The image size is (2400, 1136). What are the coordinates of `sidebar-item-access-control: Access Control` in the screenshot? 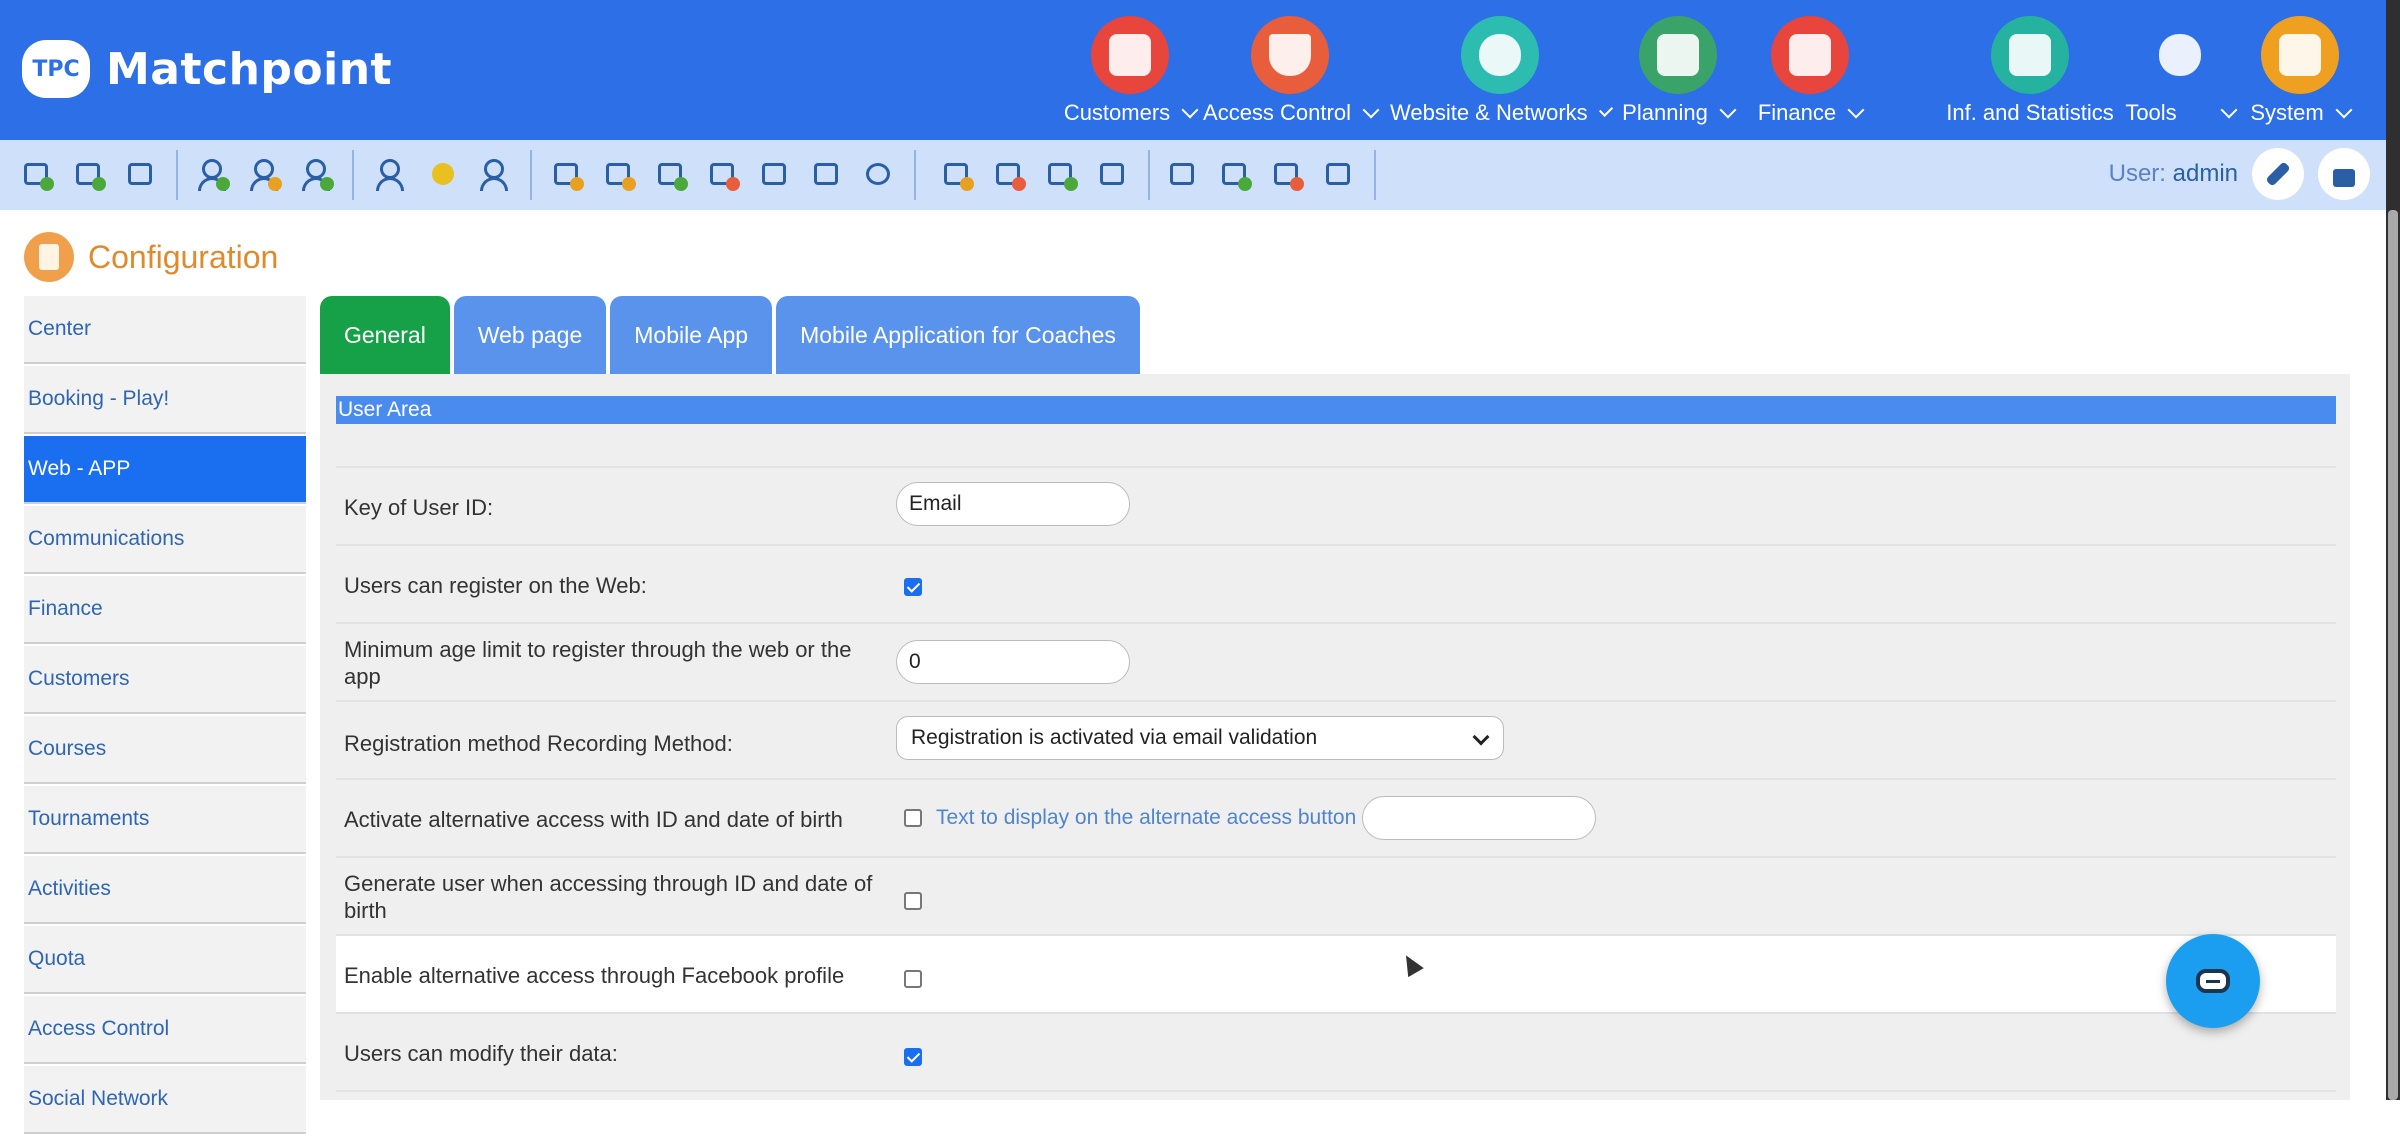 It's located at (165, 1030).